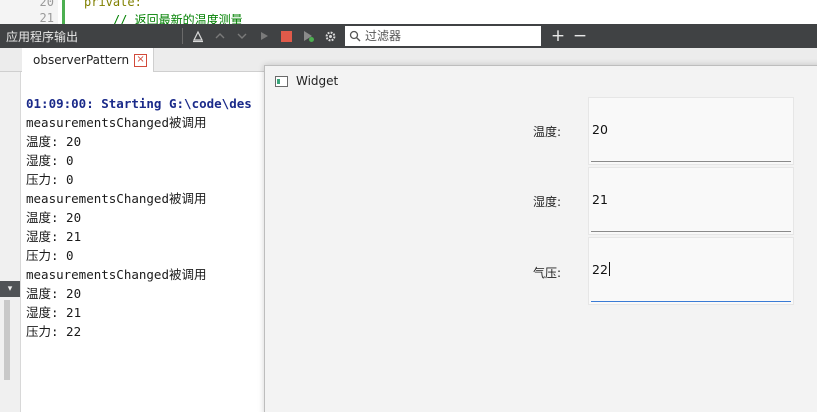 Image resolution: width=817 pixels, height=412 pixels. Describe the element at coordinates (264, 36) in the screenshot. I see `run-icon` at that location.